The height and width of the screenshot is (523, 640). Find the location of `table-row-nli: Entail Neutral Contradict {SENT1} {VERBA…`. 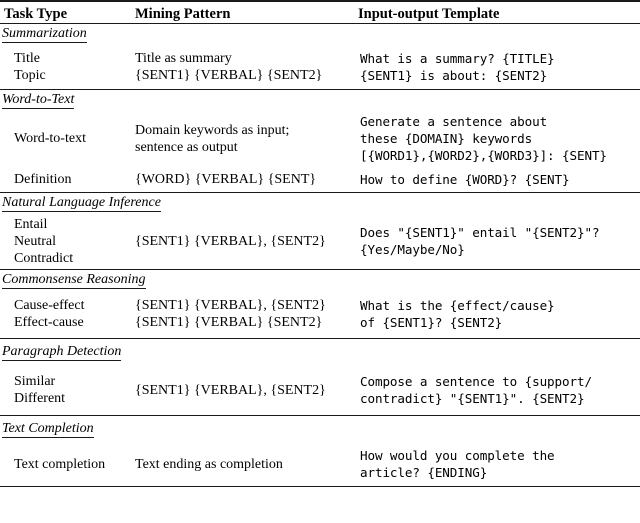

table-row-nli: Entail Neutral Contradict {SENT1} {VERBA… is located at coordinates (320, 241).